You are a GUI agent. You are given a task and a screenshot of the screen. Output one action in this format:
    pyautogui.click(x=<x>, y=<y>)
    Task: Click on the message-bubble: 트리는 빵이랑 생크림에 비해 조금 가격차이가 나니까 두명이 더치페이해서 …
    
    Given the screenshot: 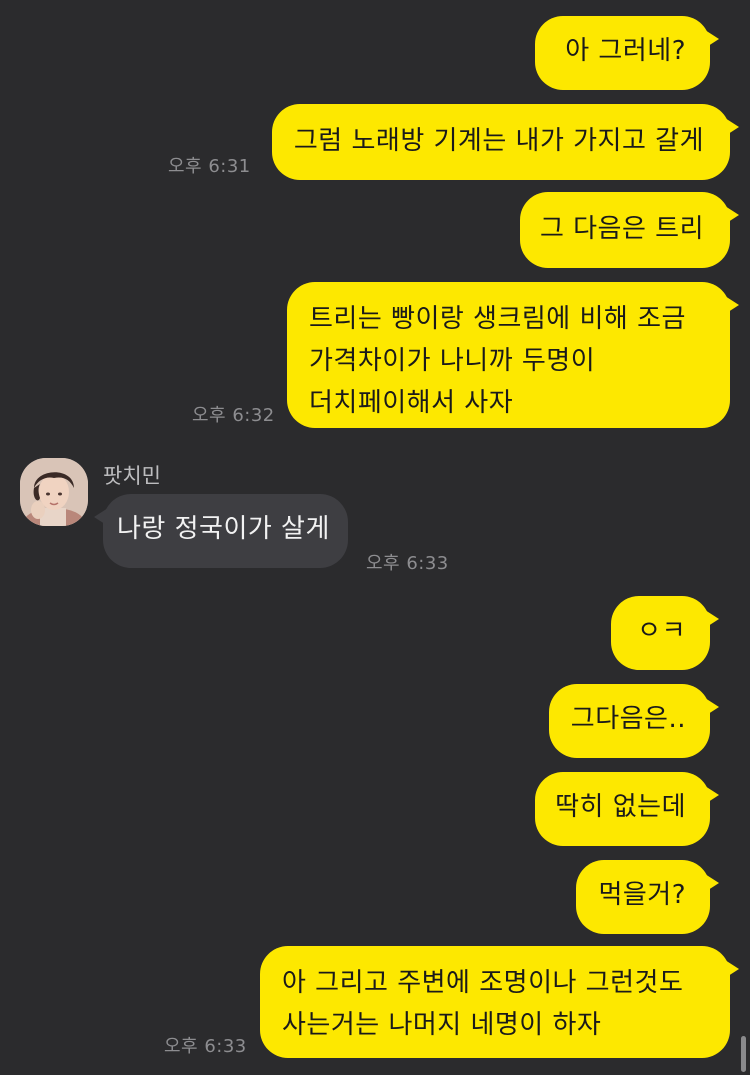 What is the action you would take?
    pyautogui.click(x=513, y=355)
    